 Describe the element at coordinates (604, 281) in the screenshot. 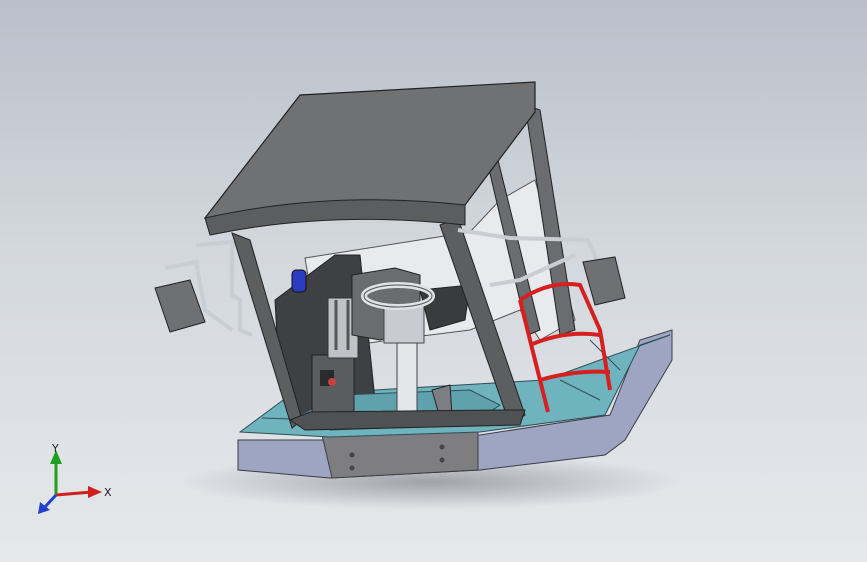

I see `right-mirror-box` at that location.